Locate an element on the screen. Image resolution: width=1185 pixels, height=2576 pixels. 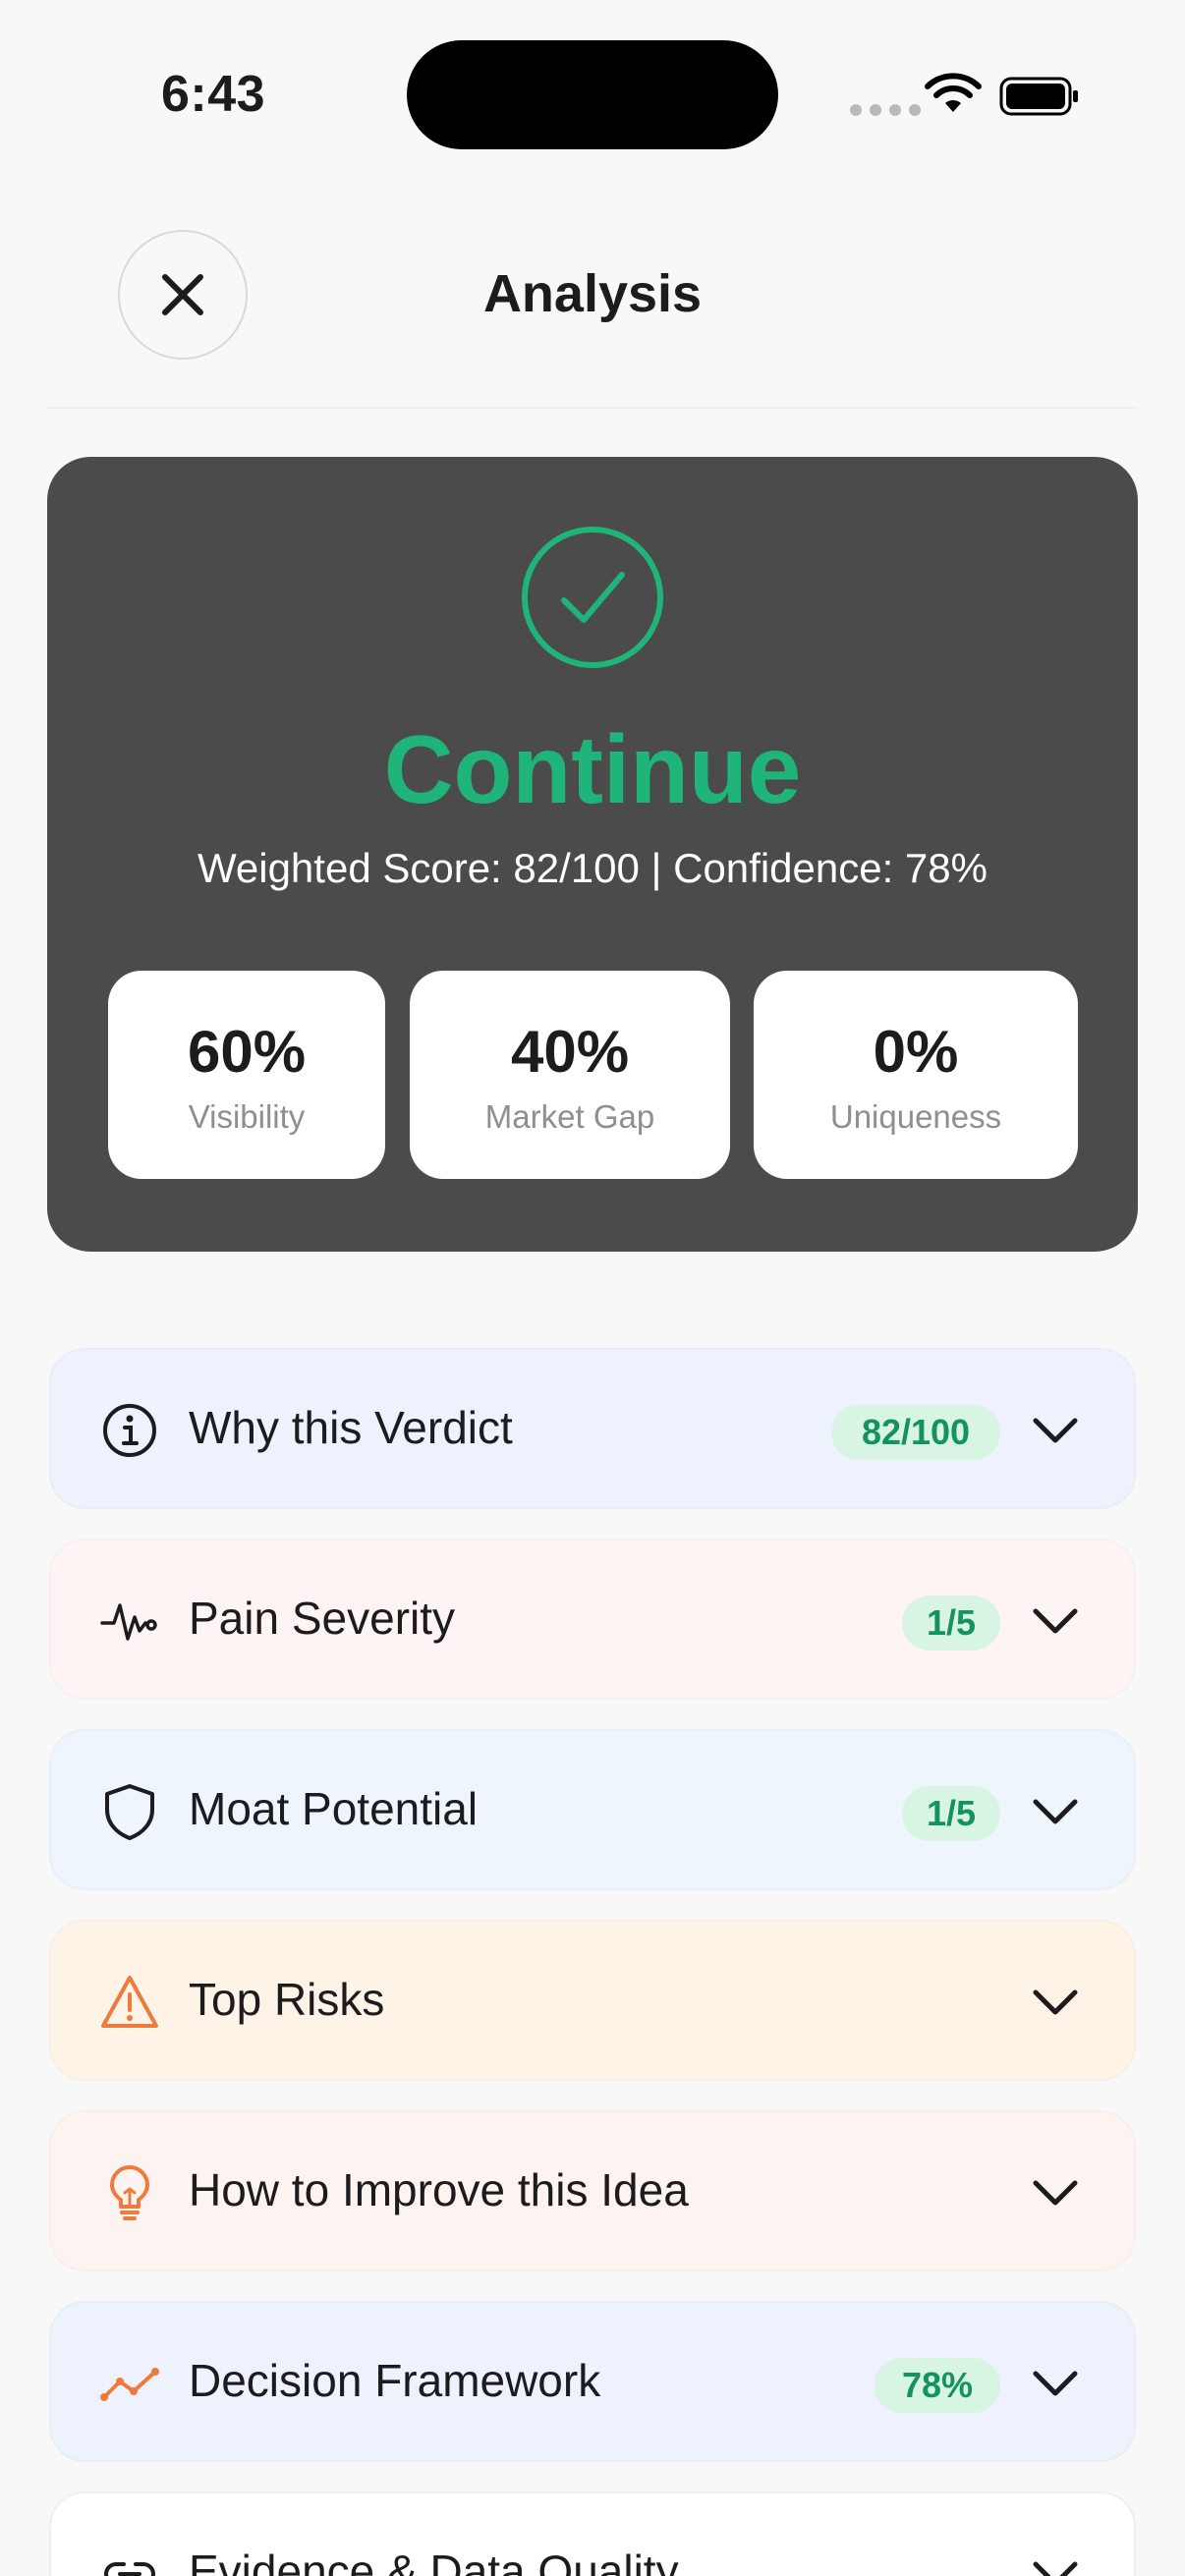
score-badge: 78% is located at coordinates (938, 2385).